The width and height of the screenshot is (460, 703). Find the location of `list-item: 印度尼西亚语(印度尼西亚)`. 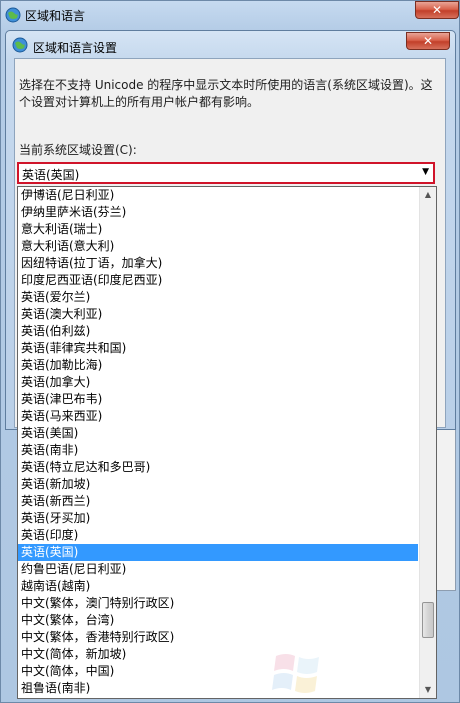

list-item: 印度尼西亚语(印度尼西亚) is located at coordinates (218, 280).